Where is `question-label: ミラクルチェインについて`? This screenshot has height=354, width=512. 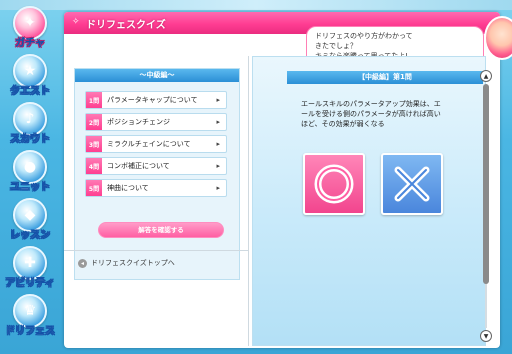 question-label: ミラクルチェインについて is located at coordinates (149, 144).